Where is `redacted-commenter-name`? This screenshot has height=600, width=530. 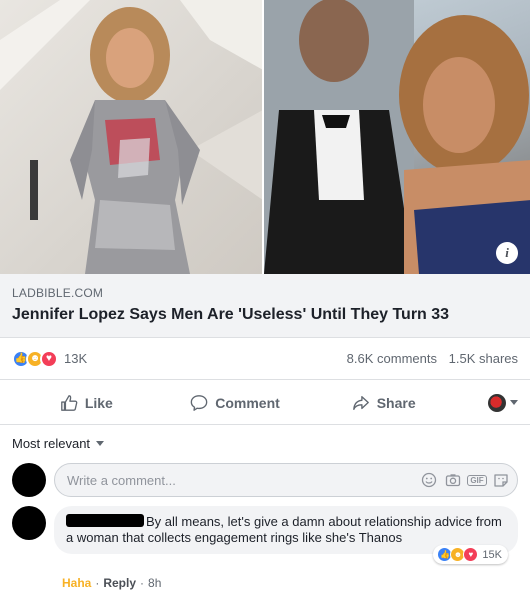 redacted-commenter-name is located at coordinates (105, 520).